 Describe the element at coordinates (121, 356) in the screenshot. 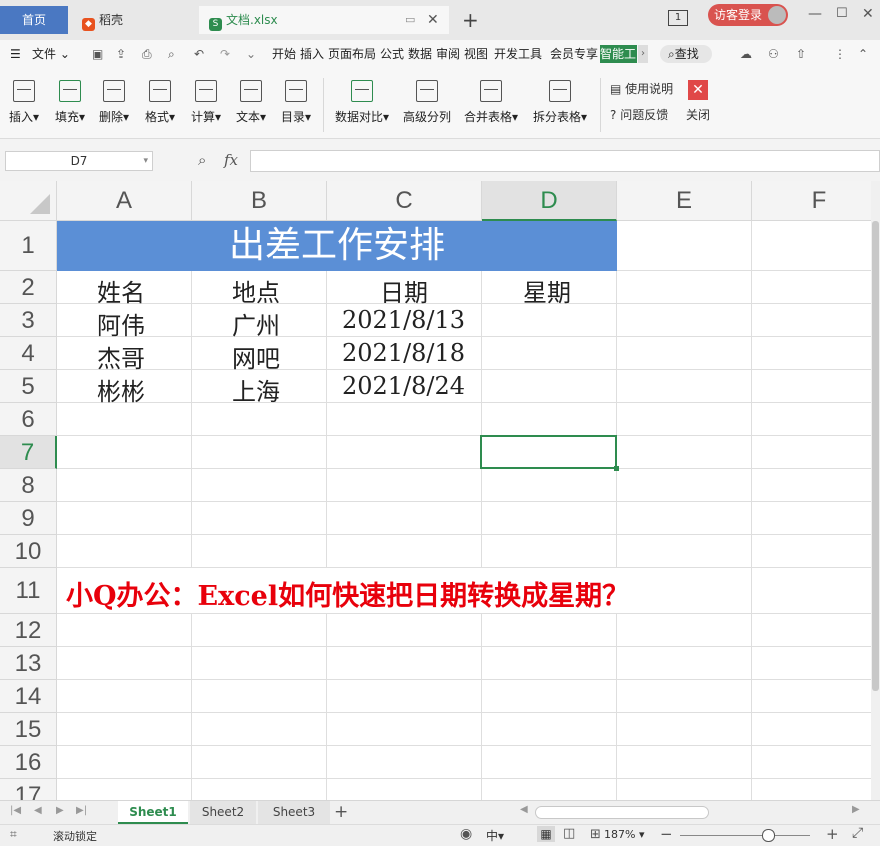

I see `name-cell: 杰哥` at that location.